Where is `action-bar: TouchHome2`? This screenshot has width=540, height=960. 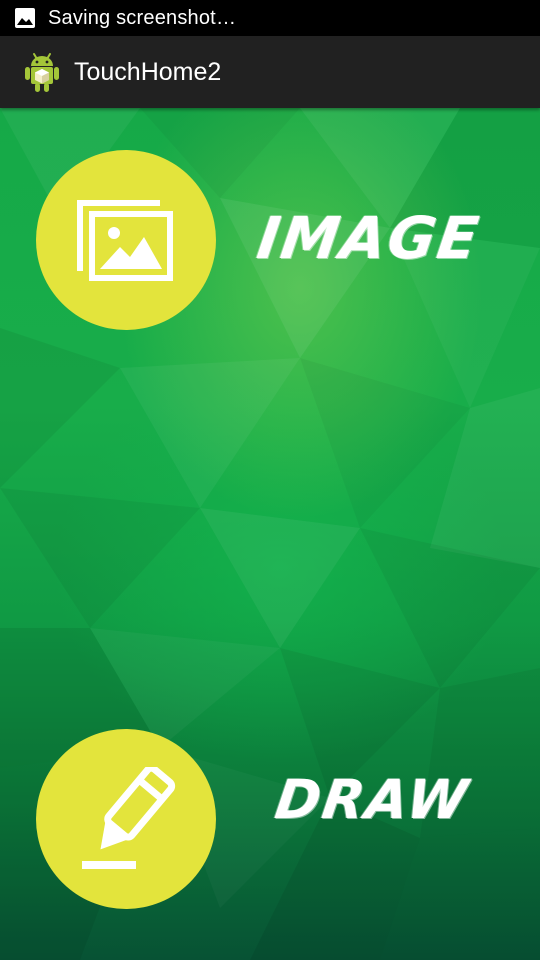 action-bar: TouchHome2 is located at coordinates (270, 72).